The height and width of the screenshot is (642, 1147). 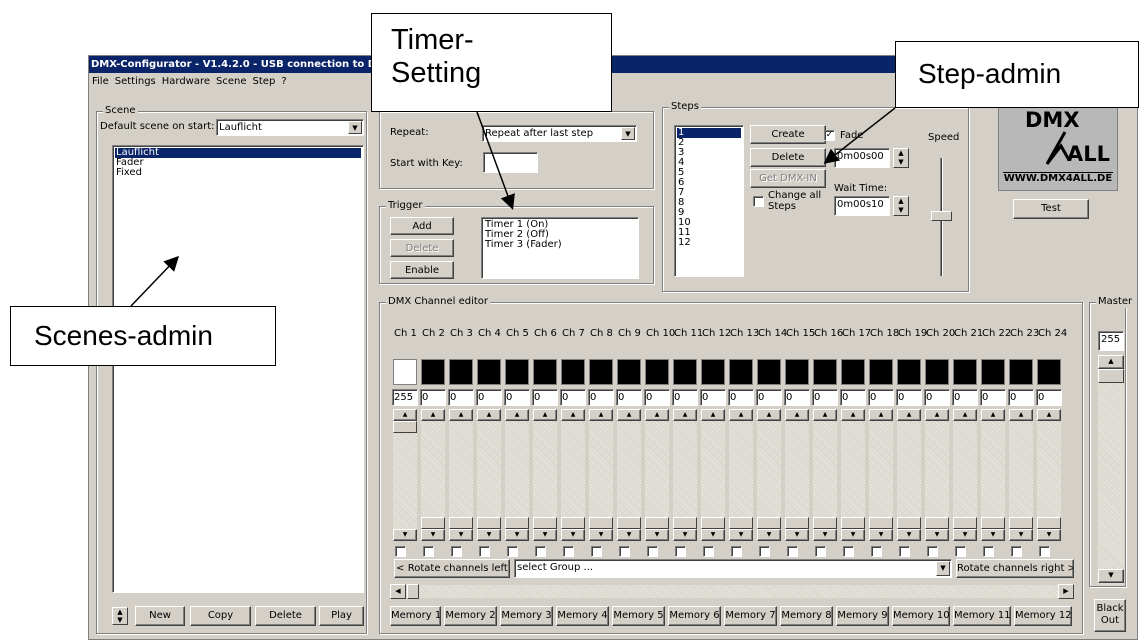 I want to click on step-arrow, so click(x=859, y=135).